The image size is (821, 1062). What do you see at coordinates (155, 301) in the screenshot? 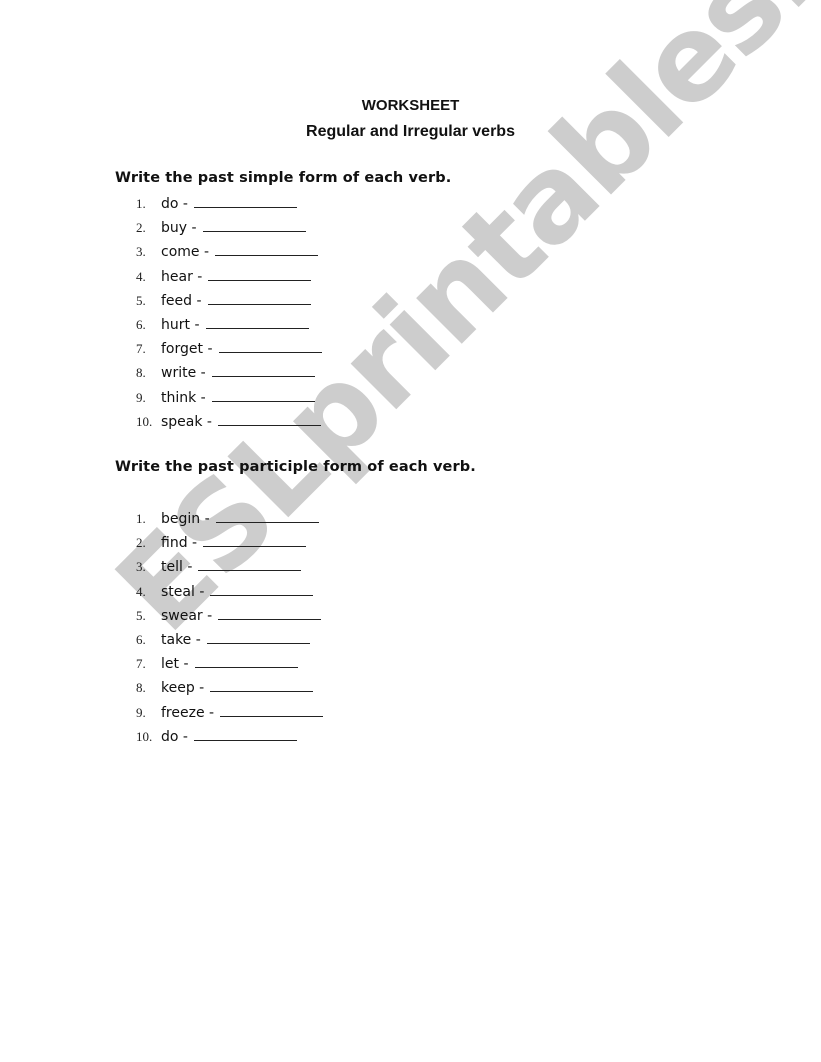
I see `list-item: 5. feed -` at bounding box center [155, 301].